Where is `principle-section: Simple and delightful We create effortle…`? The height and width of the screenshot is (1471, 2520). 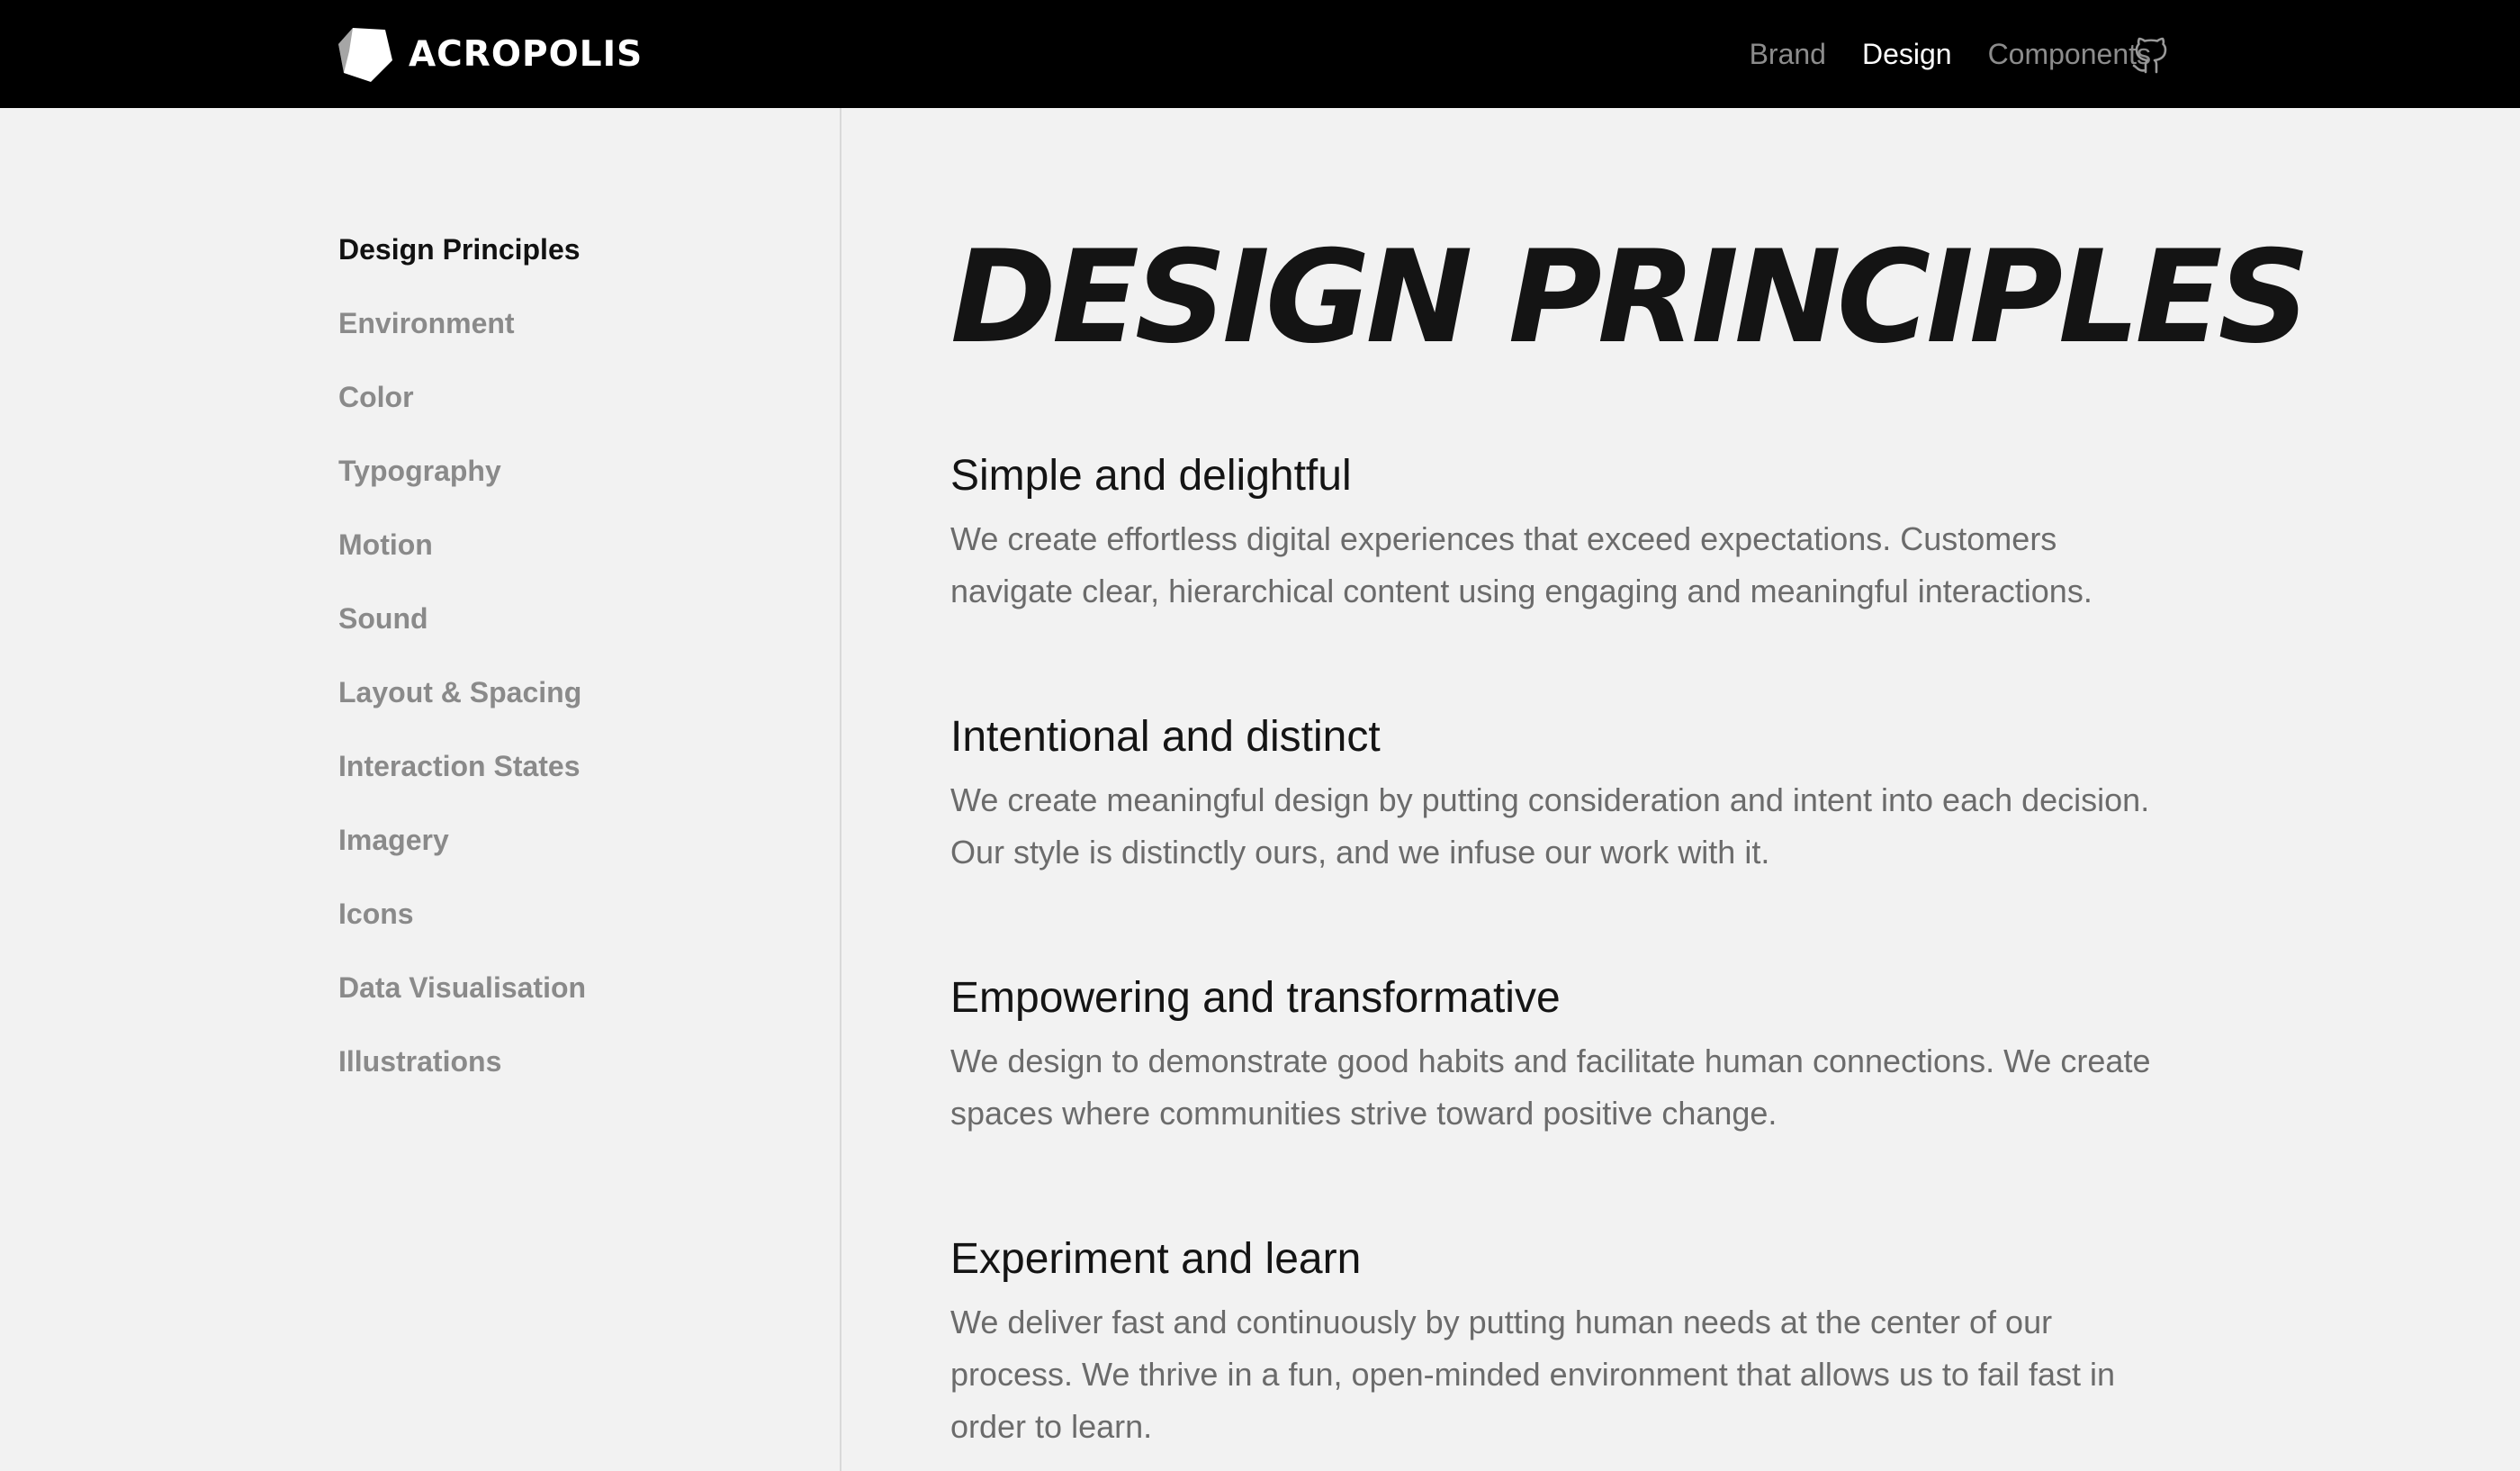
principle-section: Simple and delightful We create effortle… is located at coordinates (1567, 534).